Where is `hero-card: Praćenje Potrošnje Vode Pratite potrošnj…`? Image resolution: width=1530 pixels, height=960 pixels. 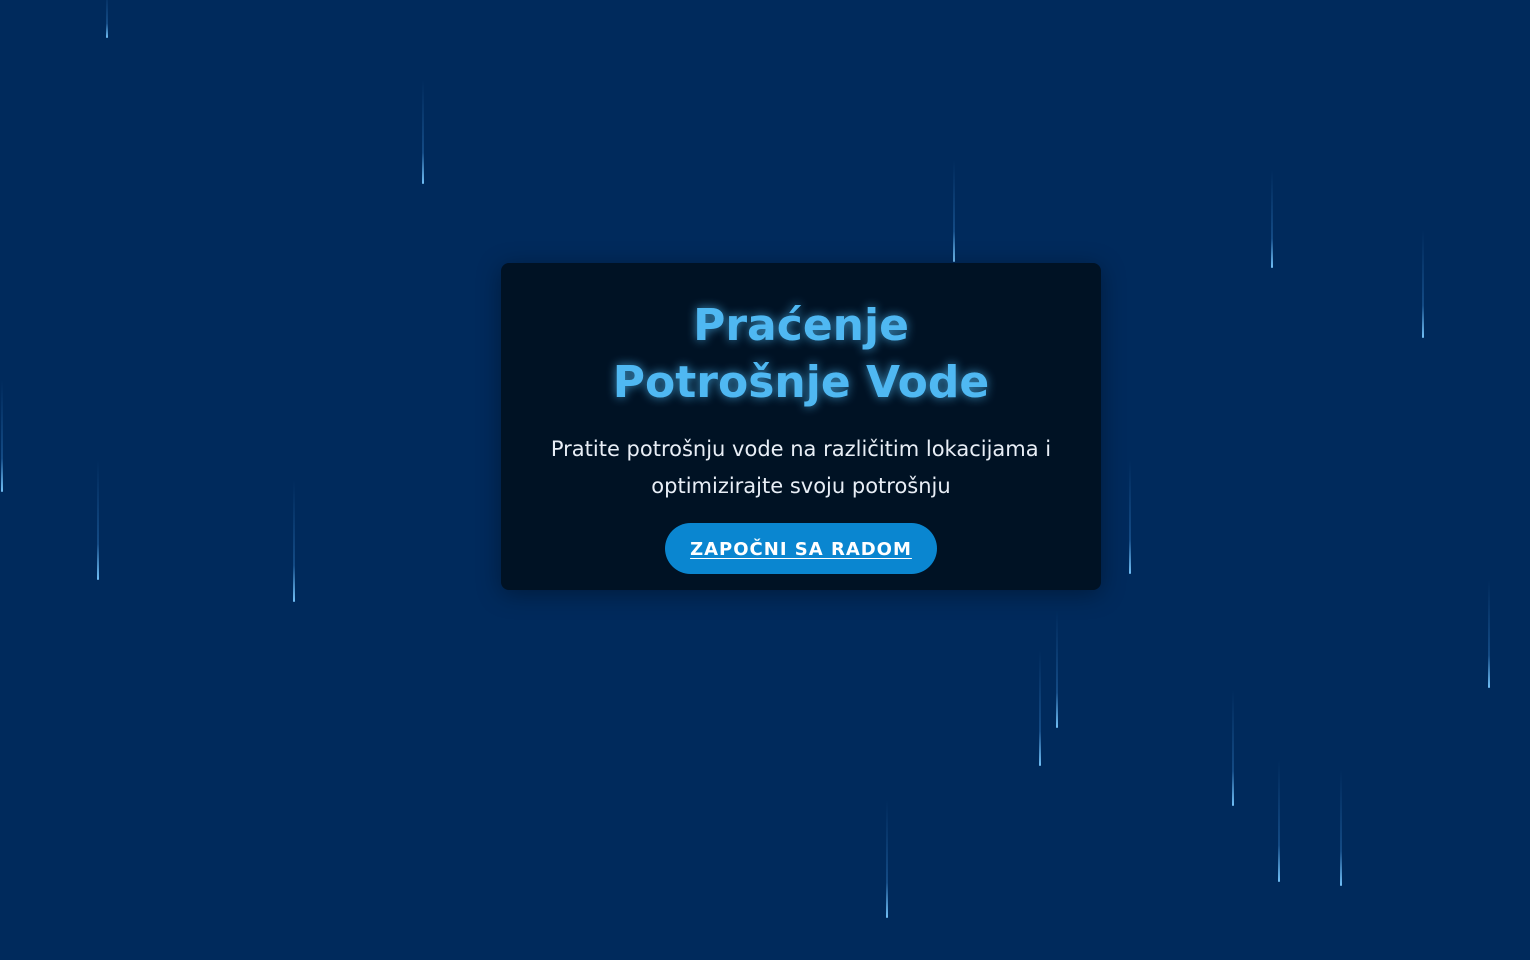
hero-card: Praćenje Potrošnje Vode Pratite potrošnj… is located at coordinates (801, 426).